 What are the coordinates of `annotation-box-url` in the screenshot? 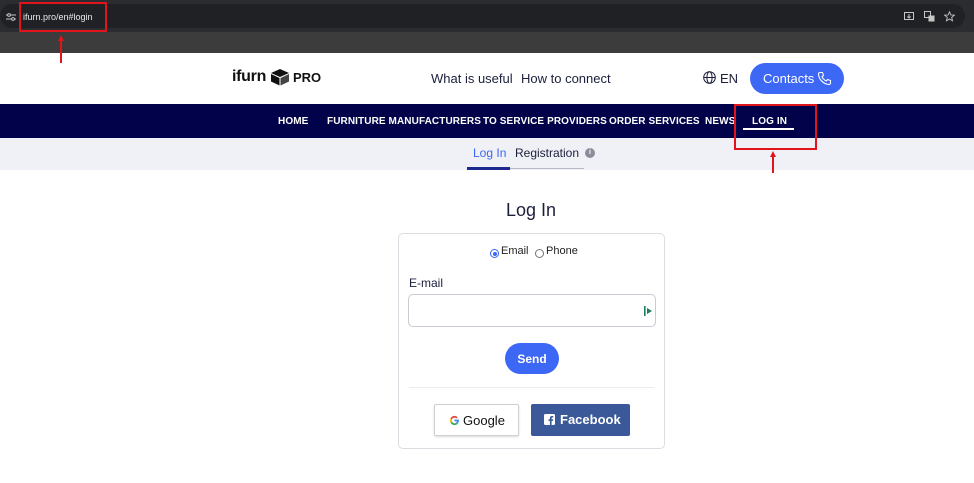 It's located at (63, 17).